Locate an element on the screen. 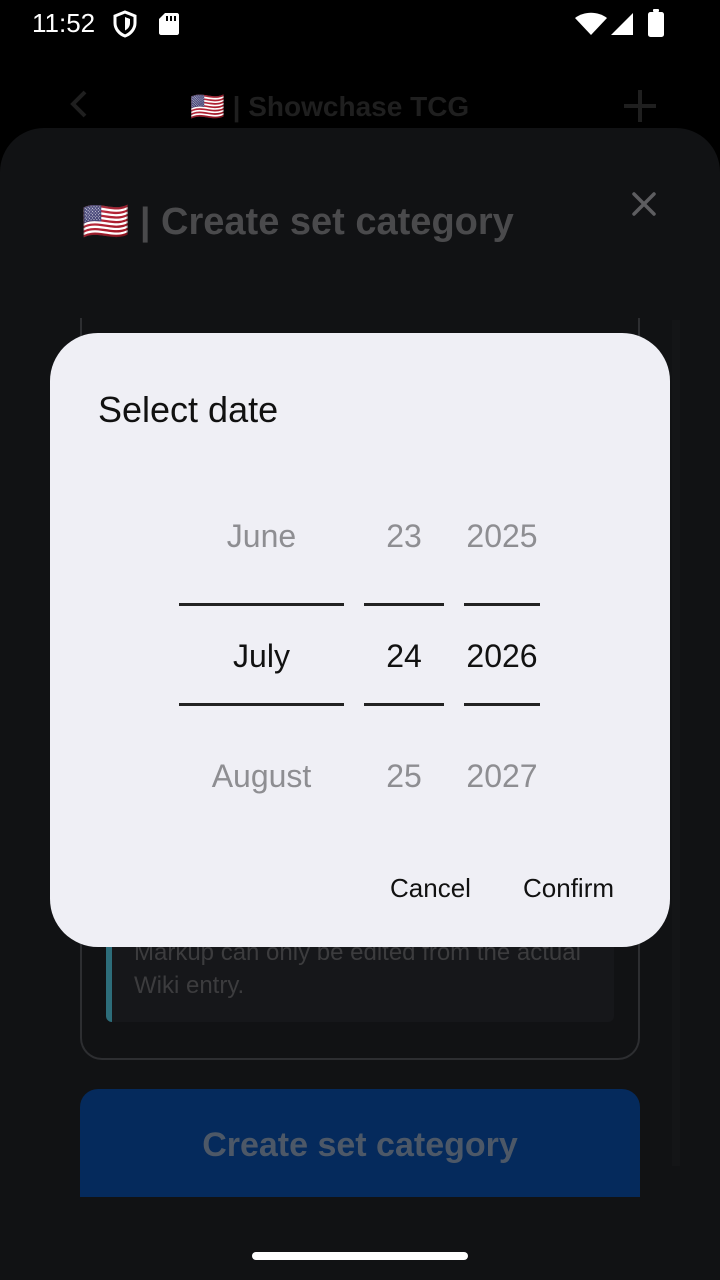 The height and width of the screenshot is (1280, 720). battery-icon is located at coordinates (656, 23).